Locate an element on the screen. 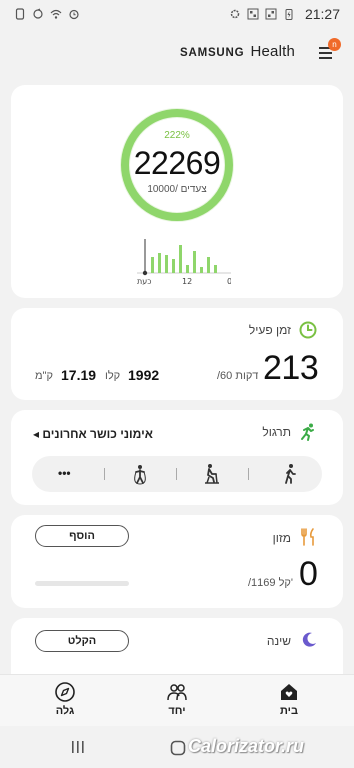  brand-health: Health is located at coordinates (273, 51).